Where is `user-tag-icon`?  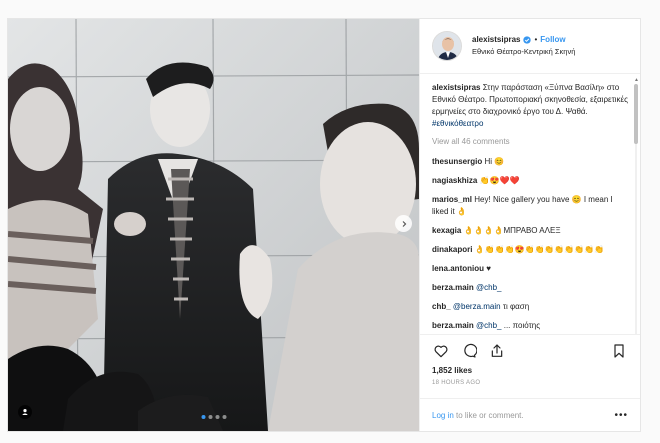
user-tag-icon is located at coordinates (25, 412).